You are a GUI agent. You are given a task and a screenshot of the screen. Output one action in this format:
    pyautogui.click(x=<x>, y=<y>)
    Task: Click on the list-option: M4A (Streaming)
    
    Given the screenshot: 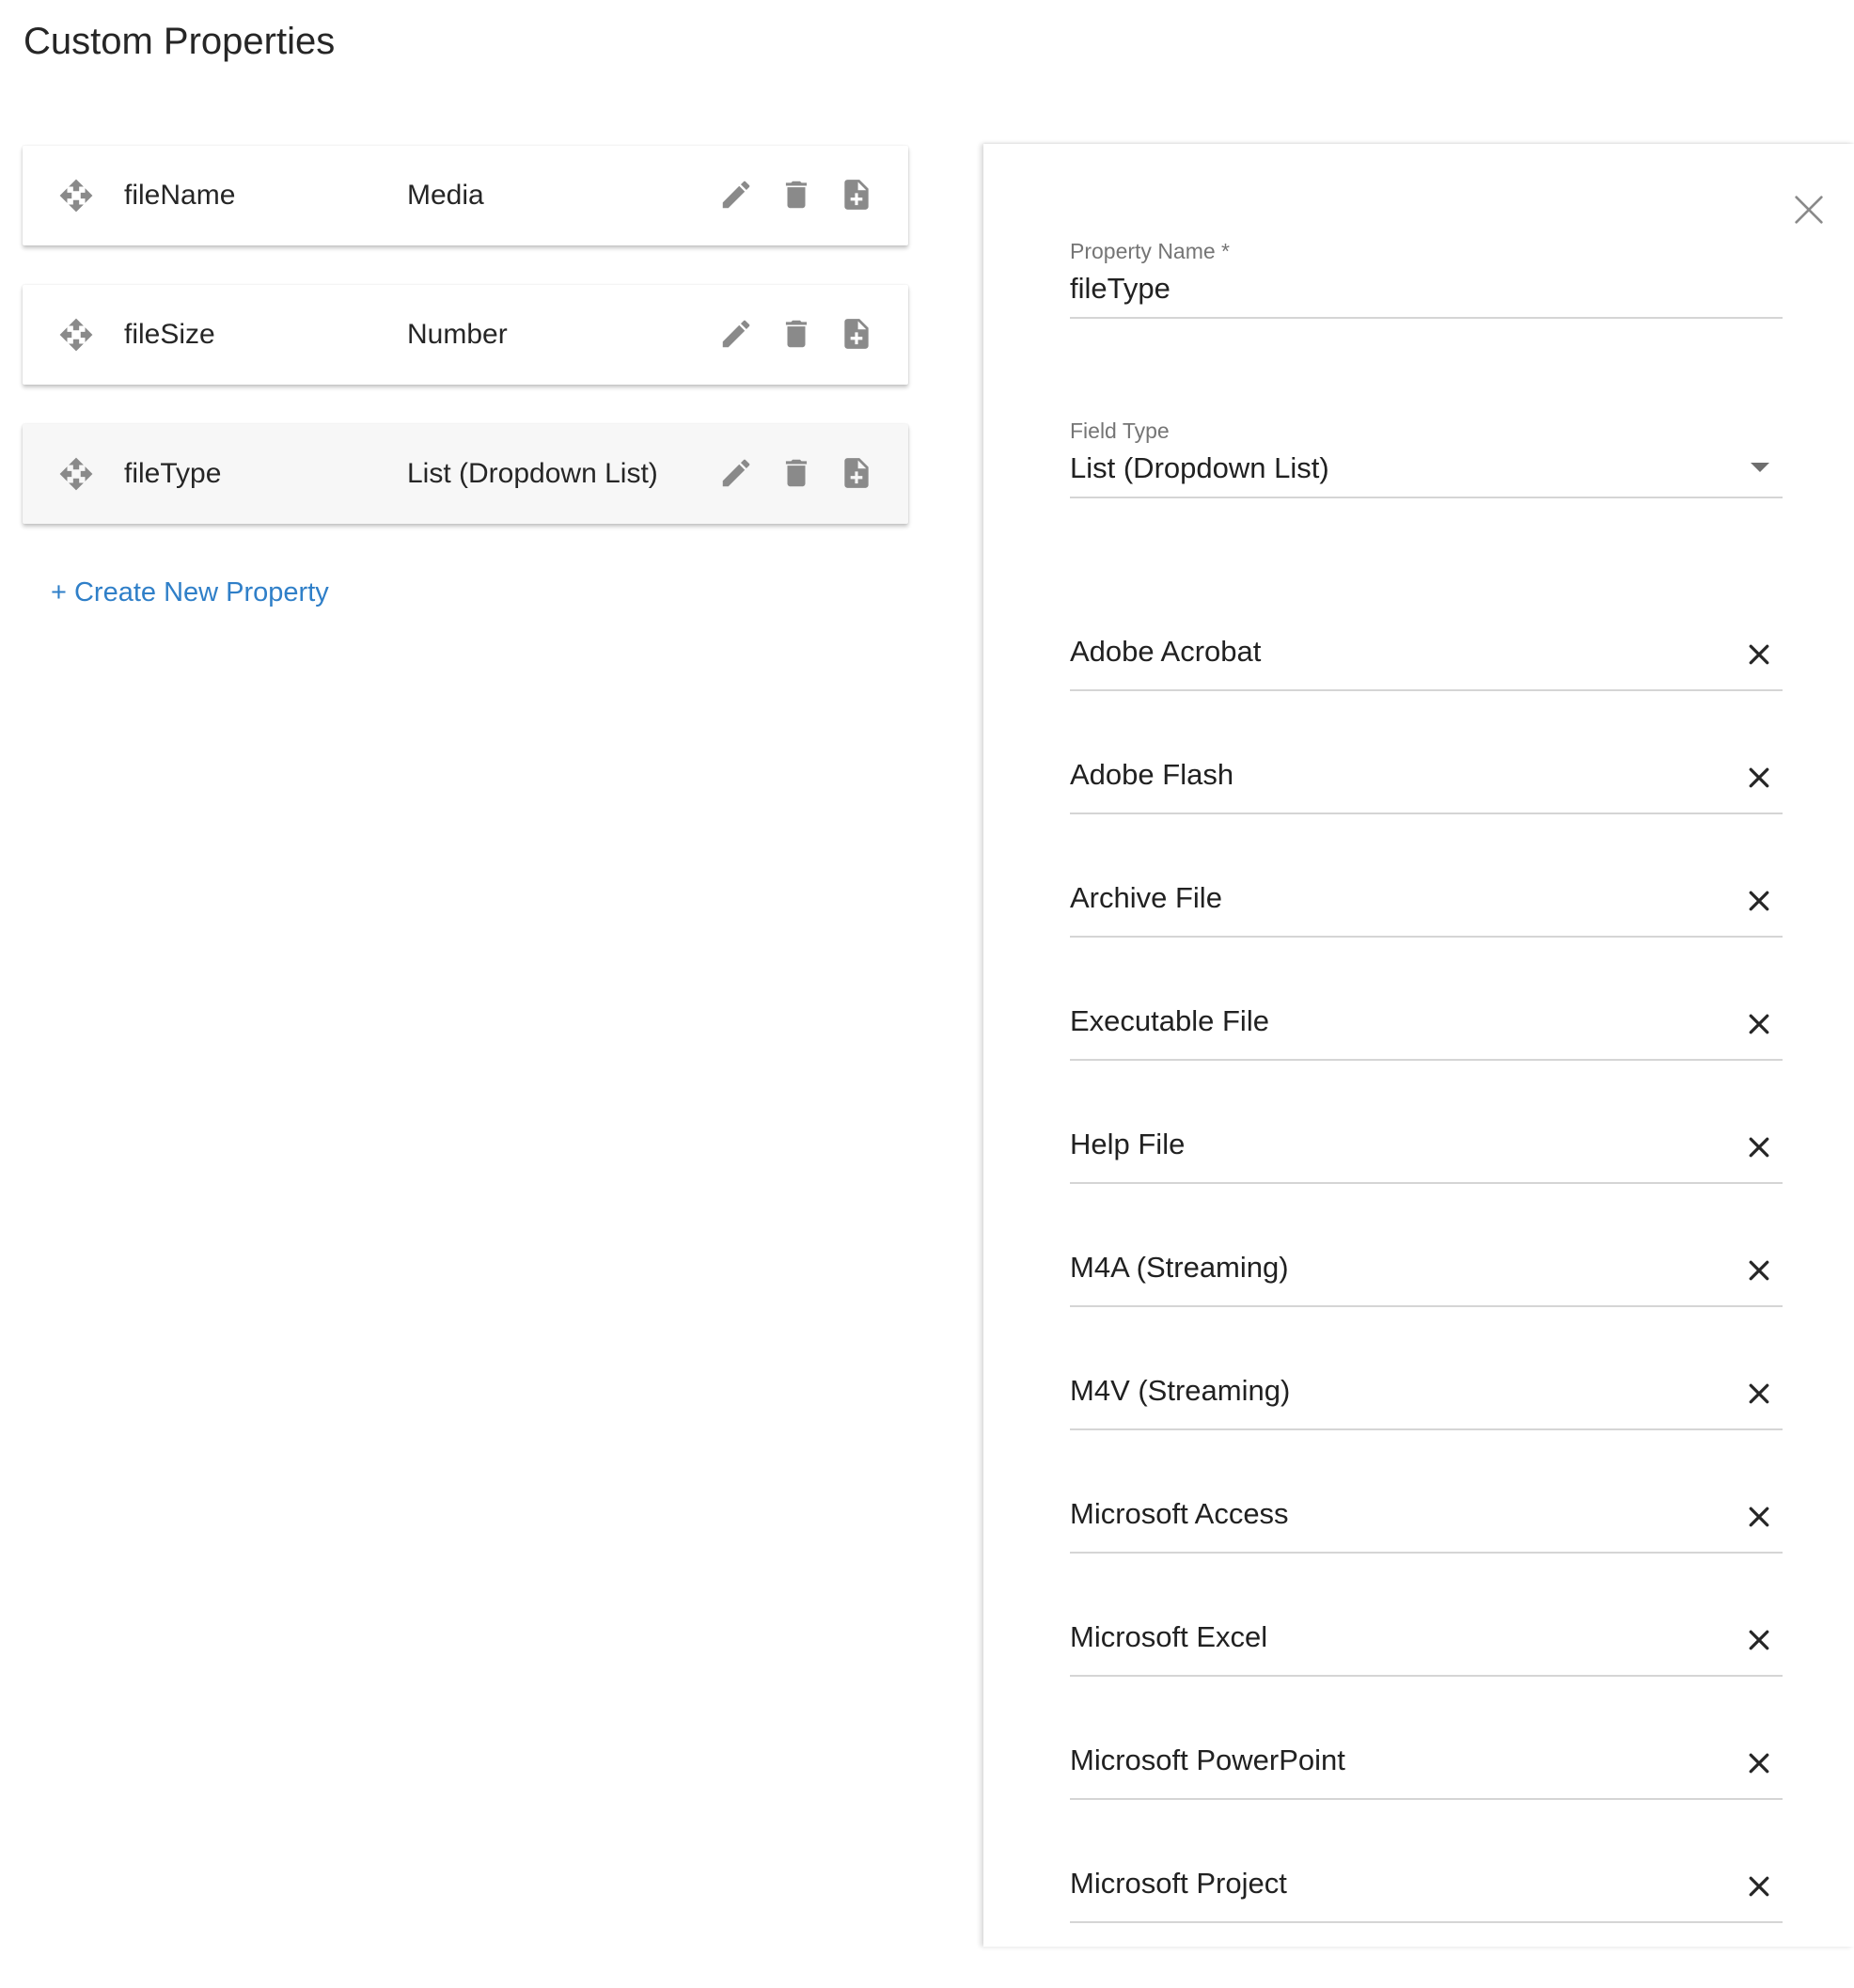 What is the action you would take?
    pyautogui.click(x=1426, y=1310)
    